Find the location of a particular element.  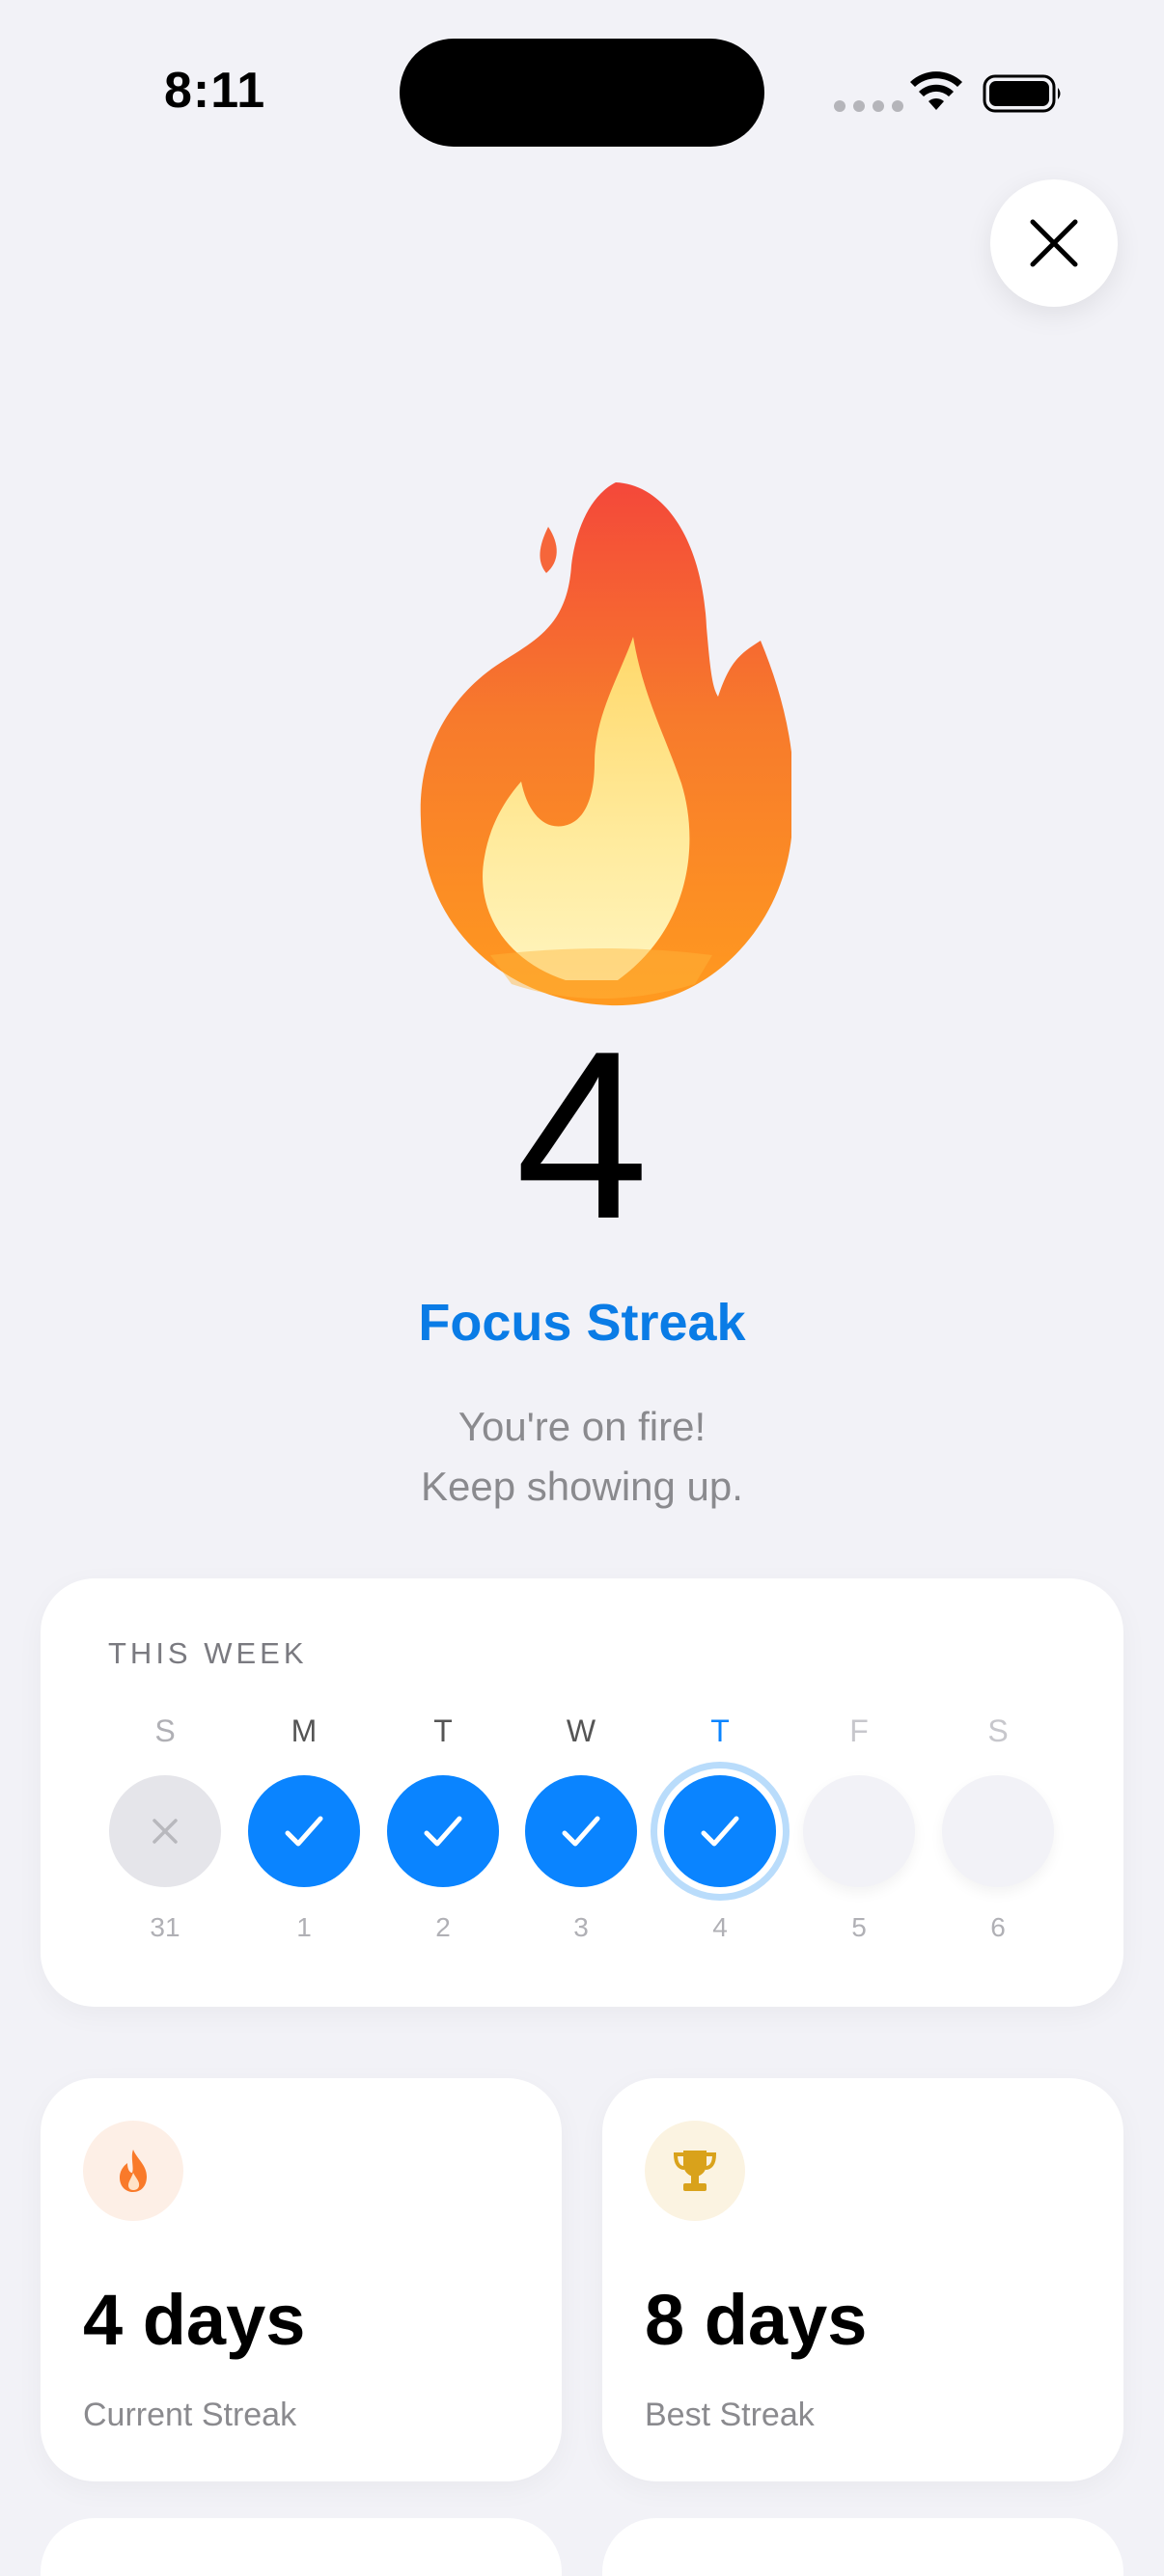

trophy-icon is located at coordinates (695, 2171).